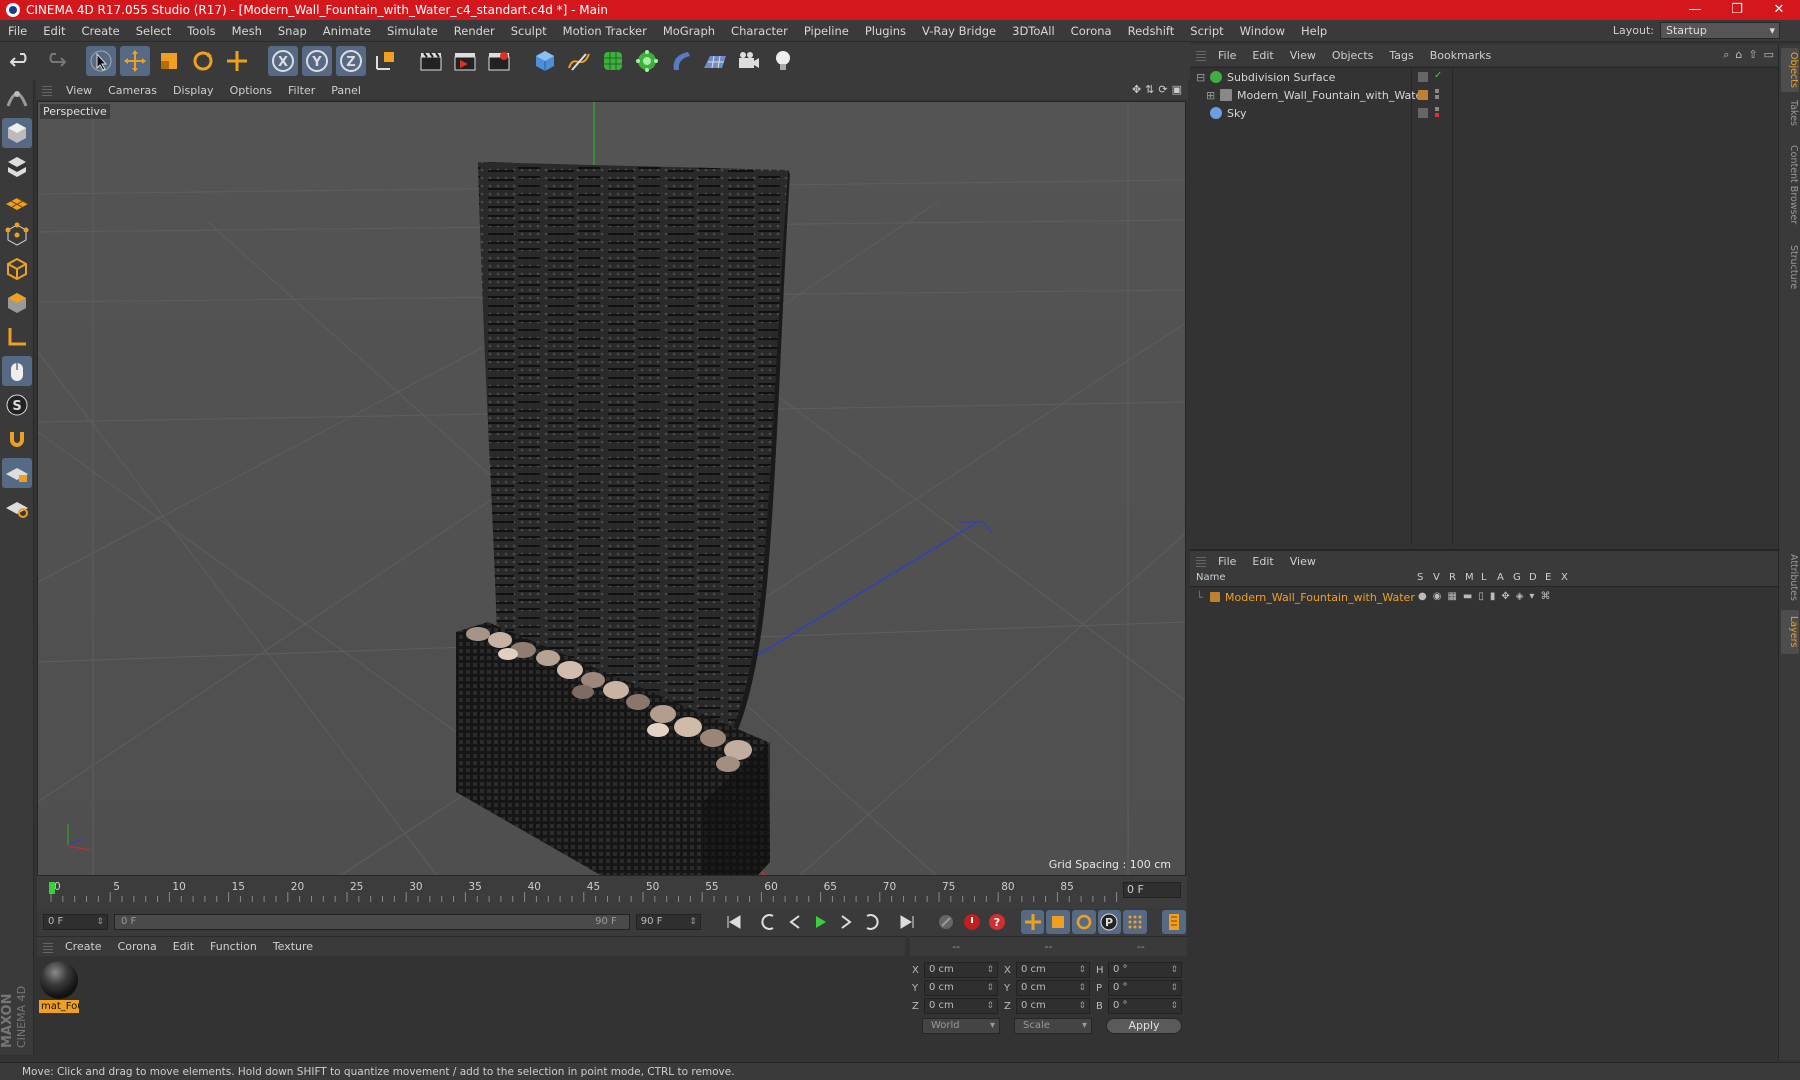 The height and width of the screenshot is (1080, 1800). What do you see at coordinates (647, 61) in the screenshot?
I see `array-mograph-button` at bounding box center [647, 61].